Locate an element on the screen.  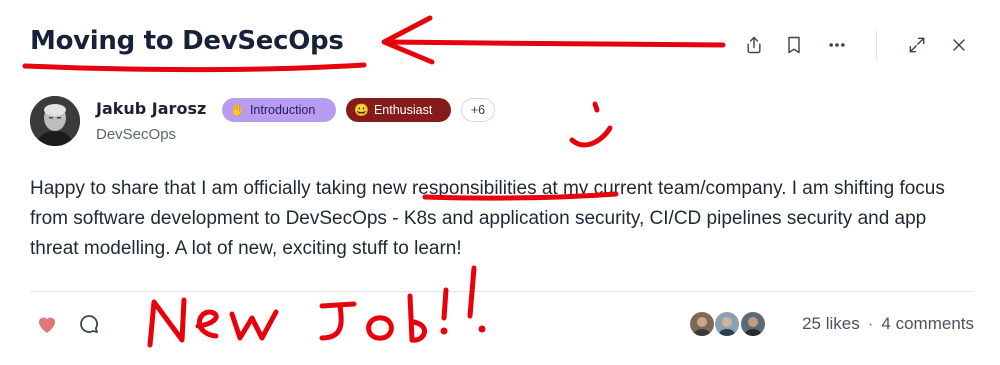
close-icon is located at coordinates (959, 45).